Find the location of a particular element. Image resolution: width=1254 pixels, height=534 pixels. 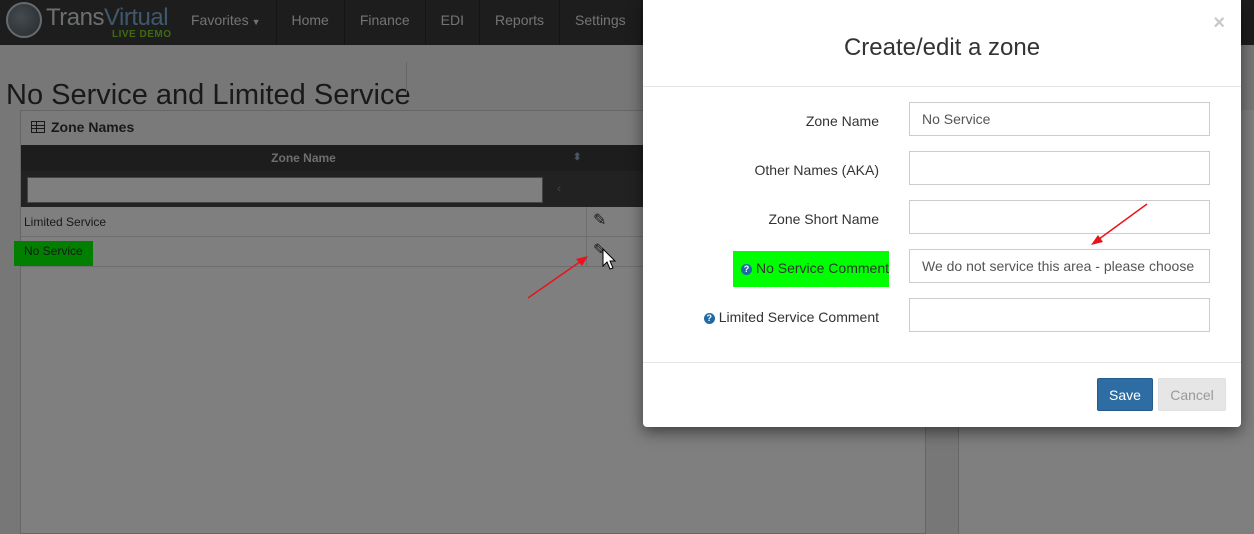

zone-short-name-label: Zone Short Name is located at coordinates (824, 219).